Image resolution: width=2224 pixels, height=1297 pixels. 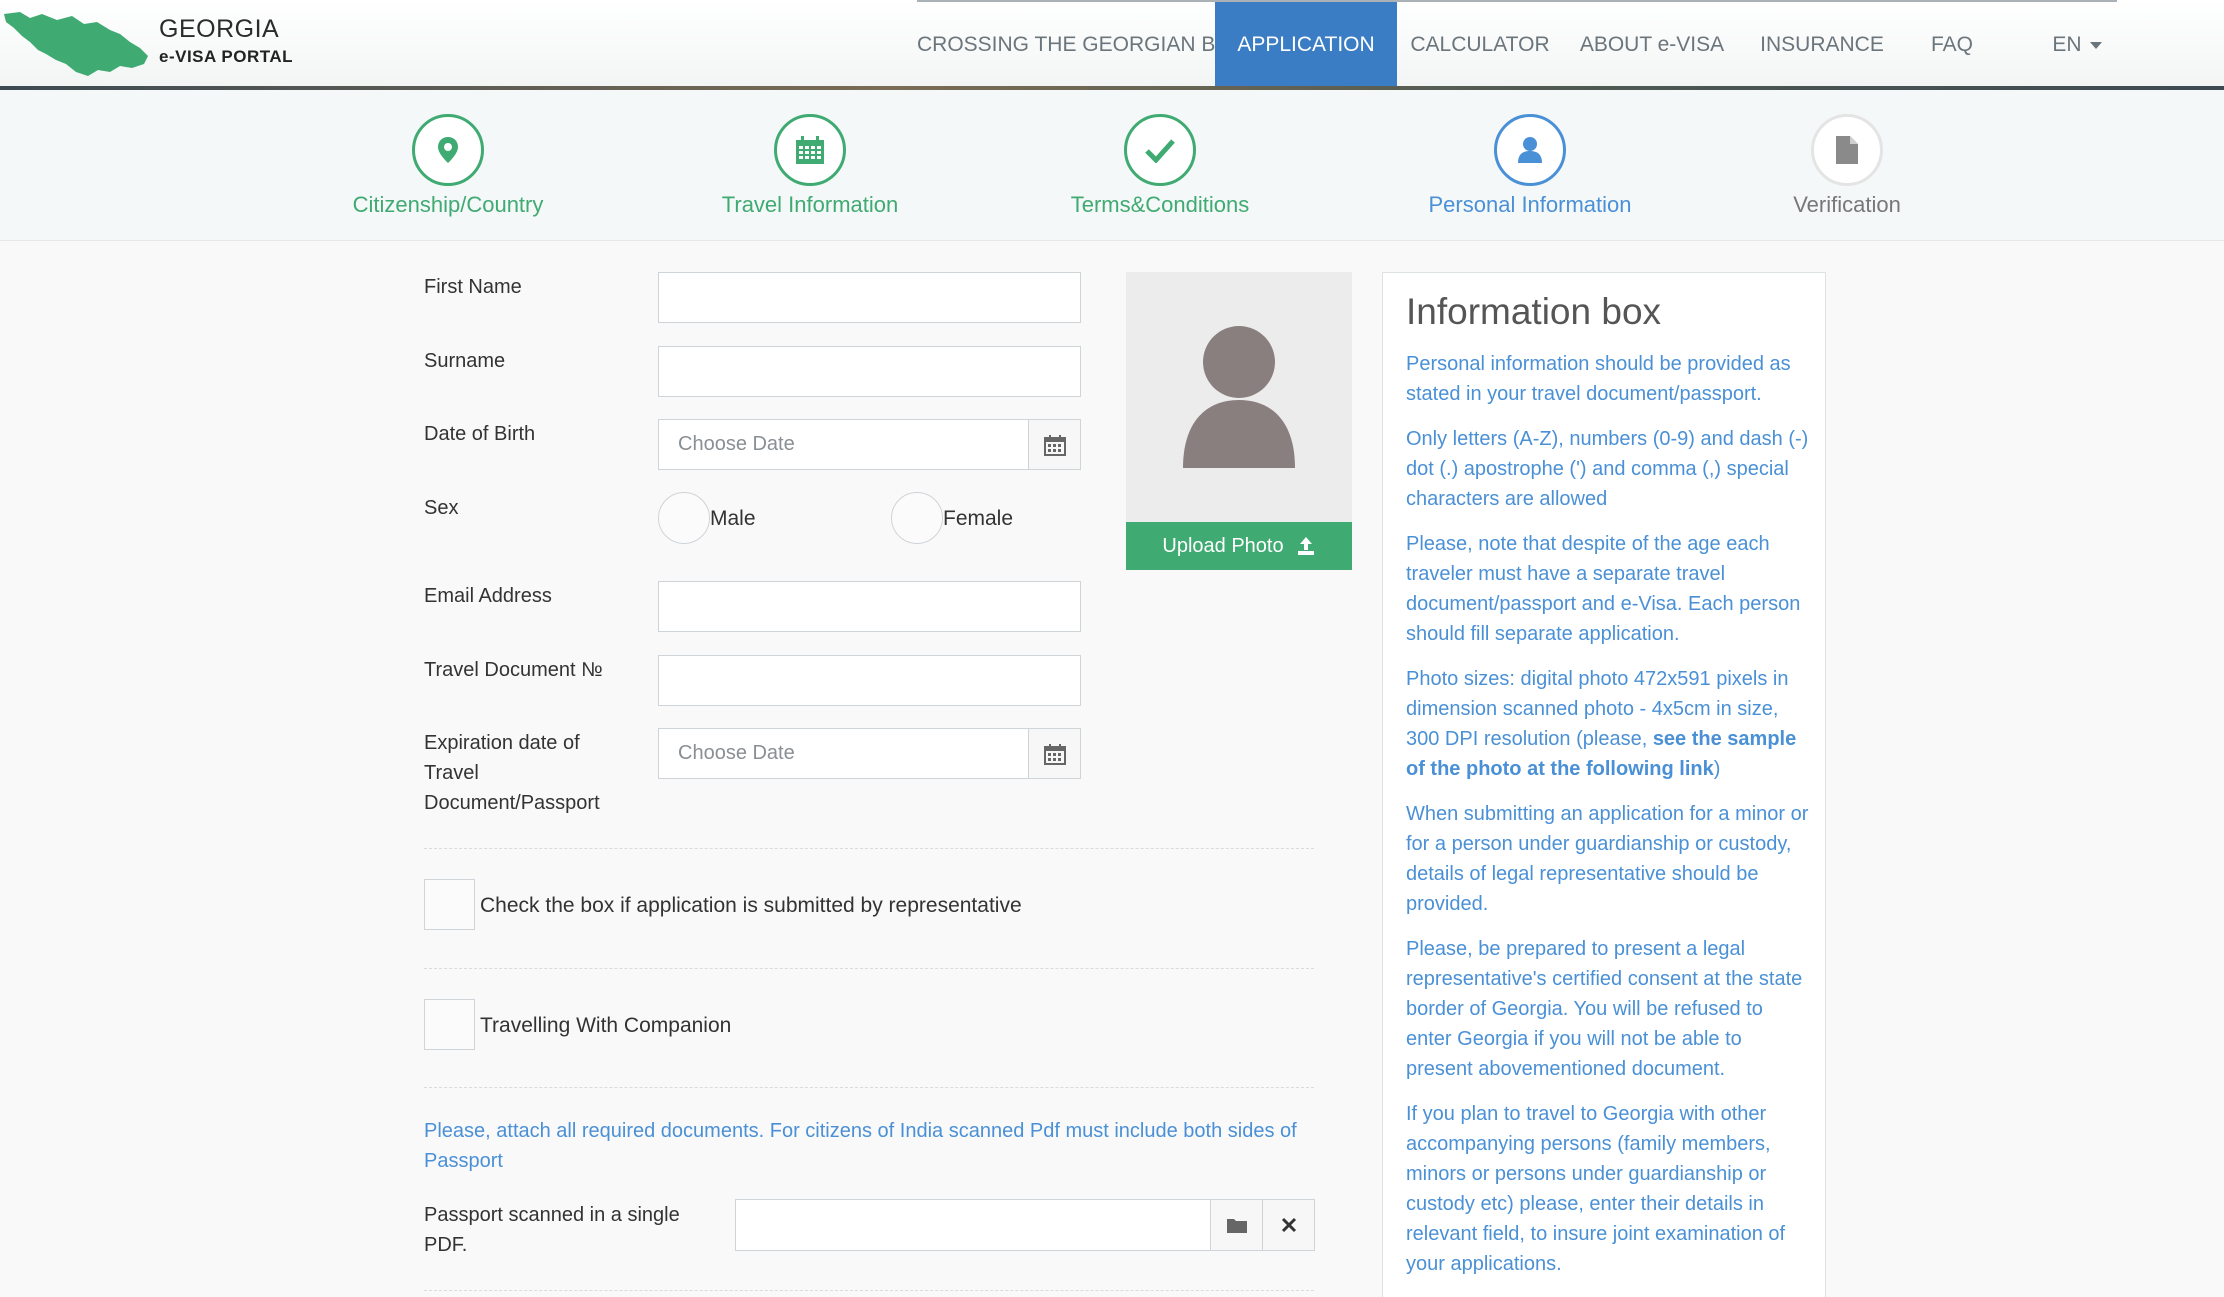 I want to click on folder-icon, so click(x=1236, y=1226).